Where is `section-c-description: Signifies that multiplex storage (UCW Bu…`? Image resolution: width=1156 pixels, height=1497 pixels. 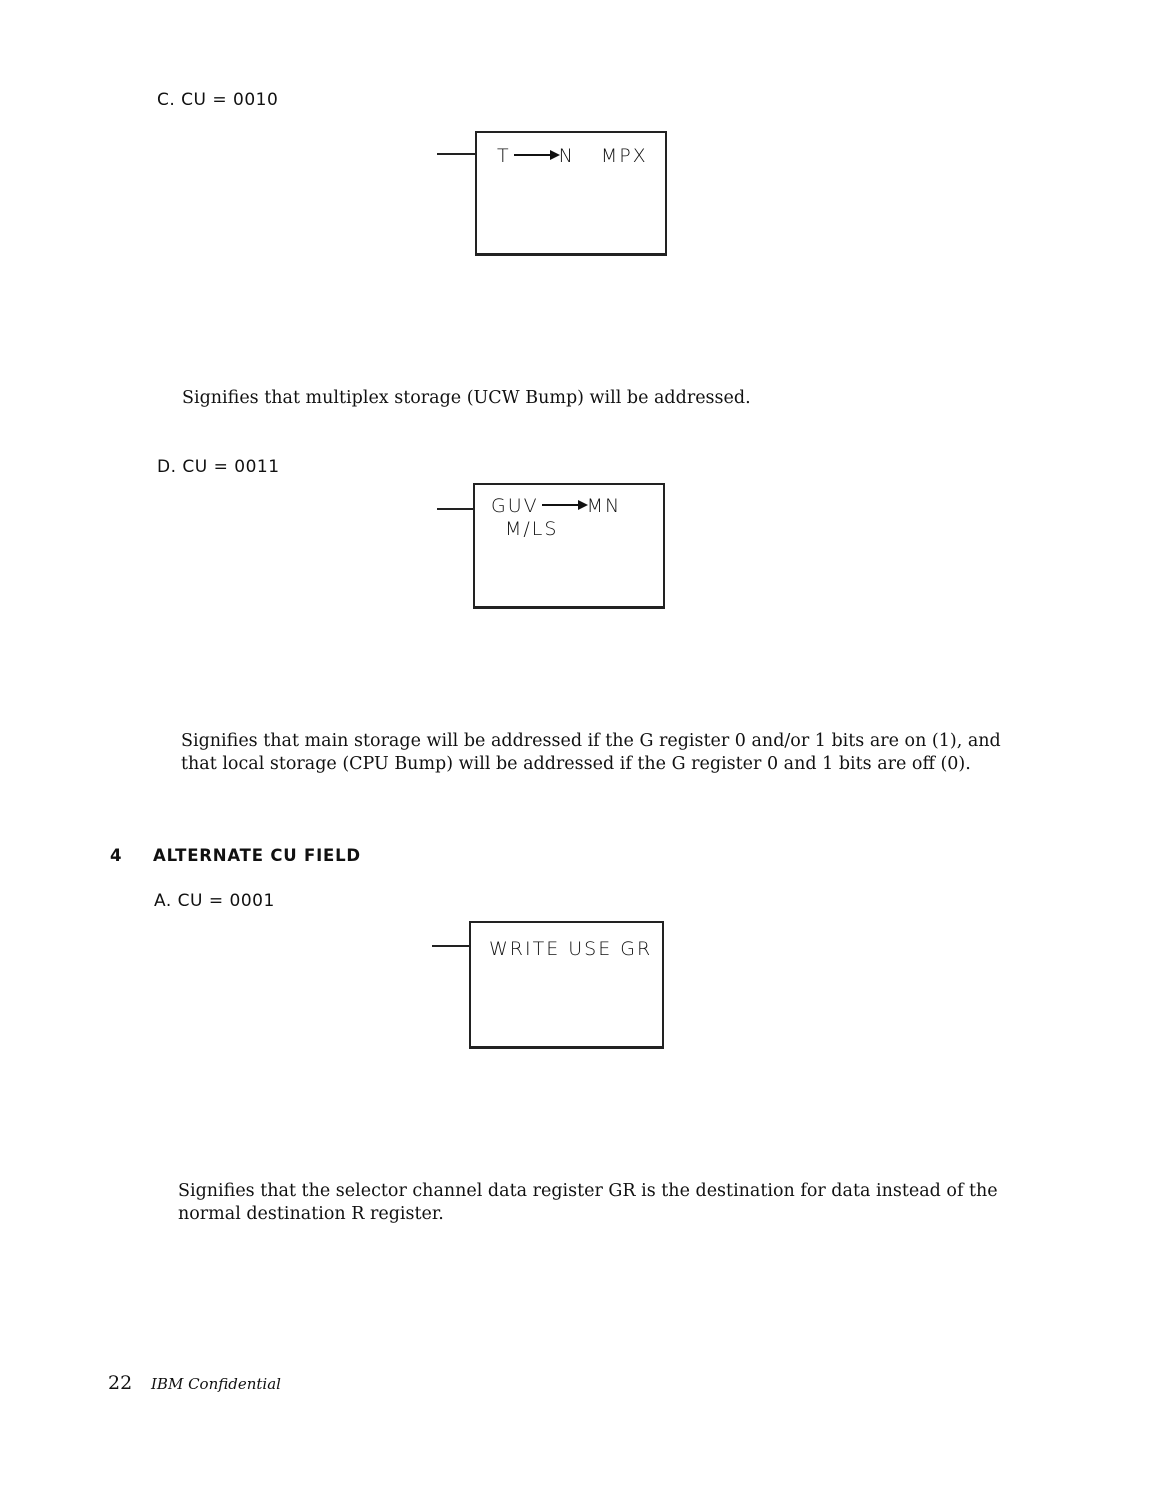 section-c-description: Signifies that multiplex storage (UCW Bu… is located at coordinates (466, 398).